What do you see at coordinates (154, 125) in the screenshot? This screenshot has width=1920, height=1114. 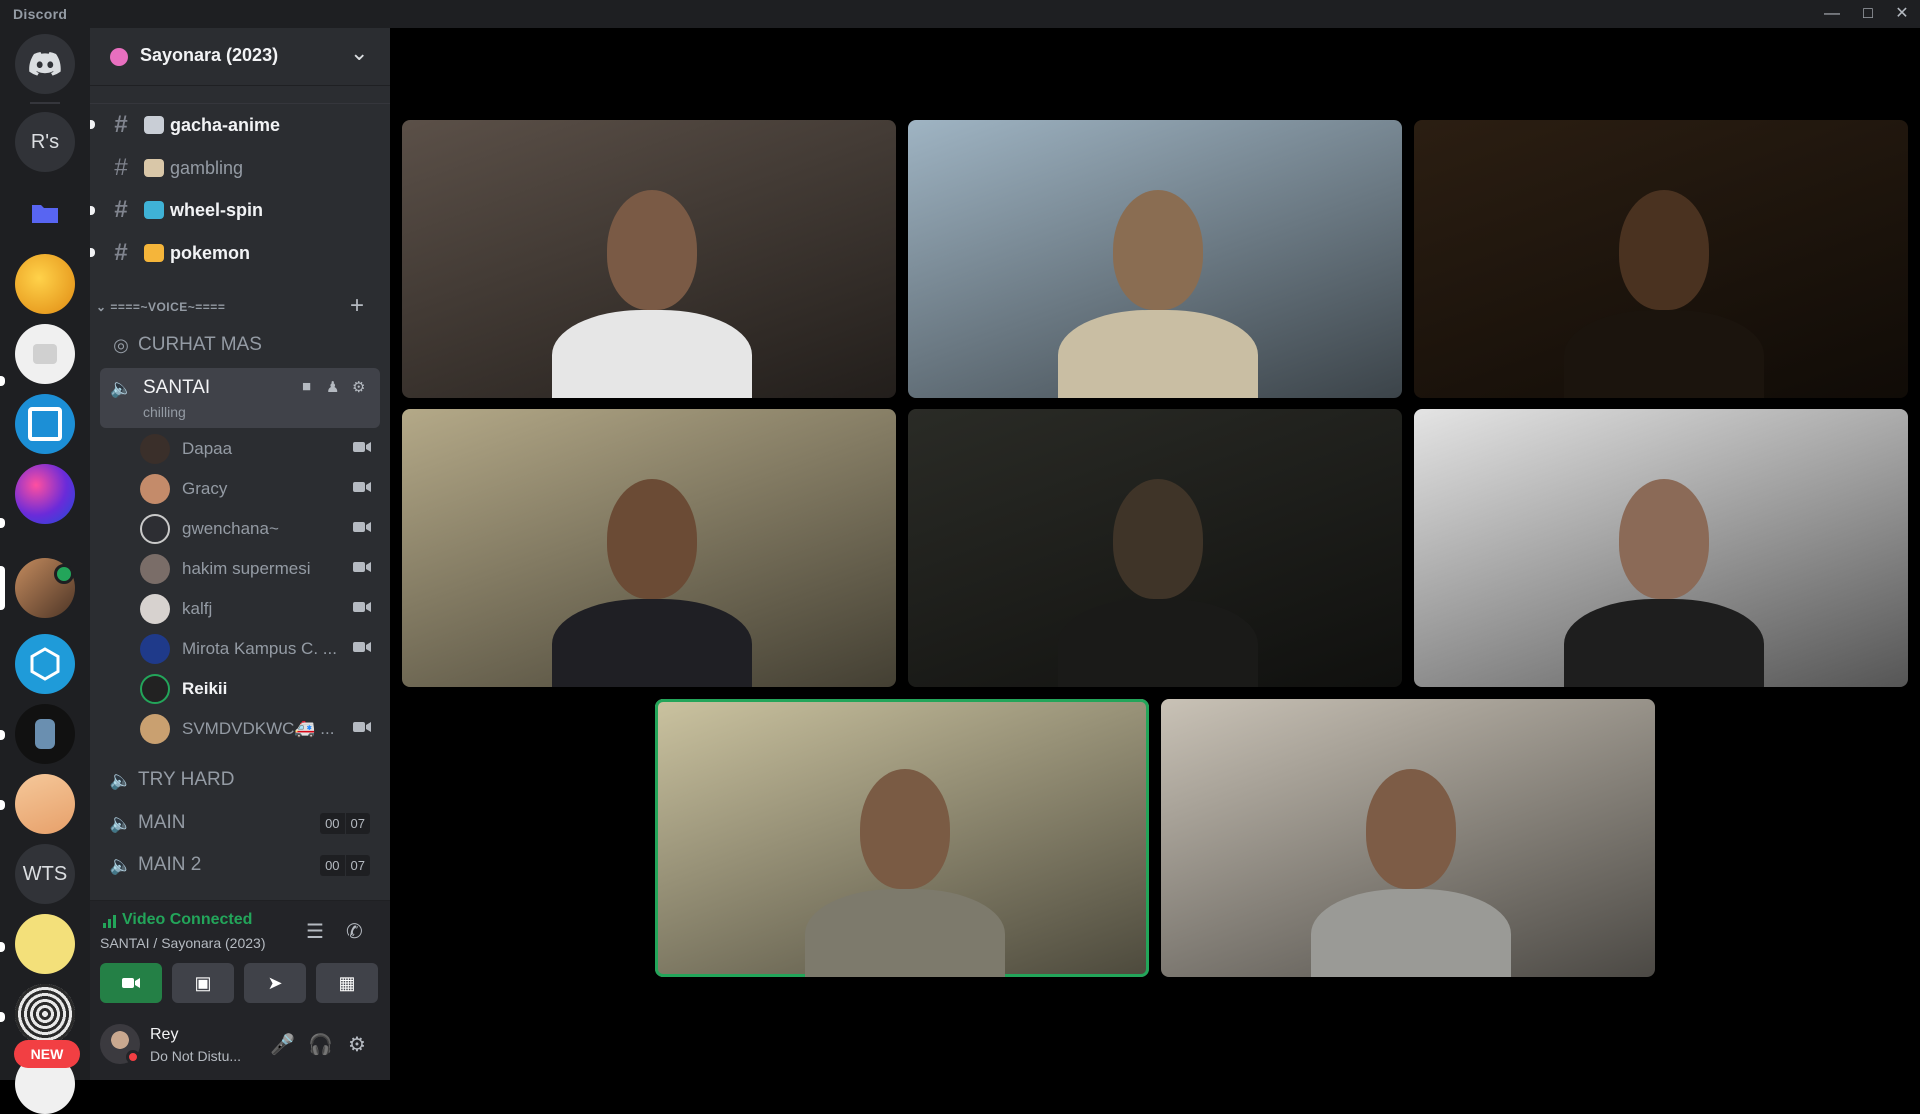 I see `dice-emoji-icon` at bounding box center [154, 125].